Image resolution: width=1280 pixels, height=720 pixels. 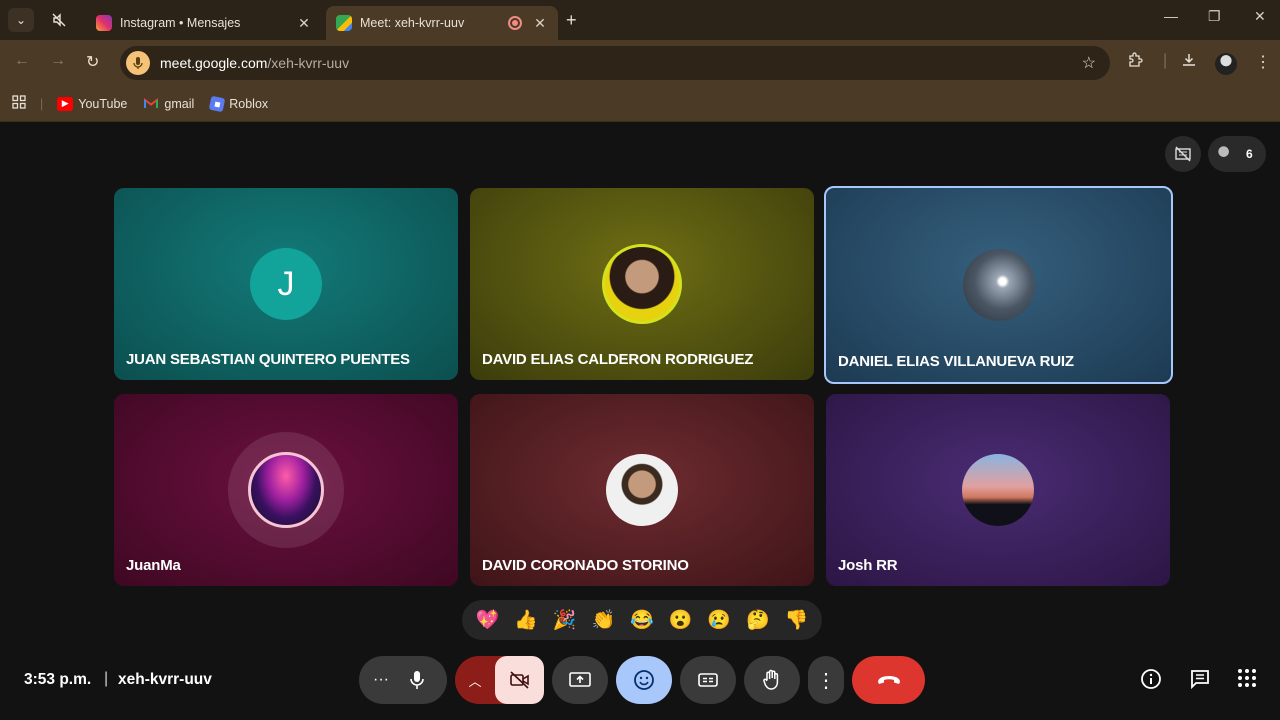 What do you see at coordinates (956, 361) in the screenshot?
I see `participant-name: DANIEL ELIAS VILLANUEVA RUIZ` at bounding box center [956, 361].